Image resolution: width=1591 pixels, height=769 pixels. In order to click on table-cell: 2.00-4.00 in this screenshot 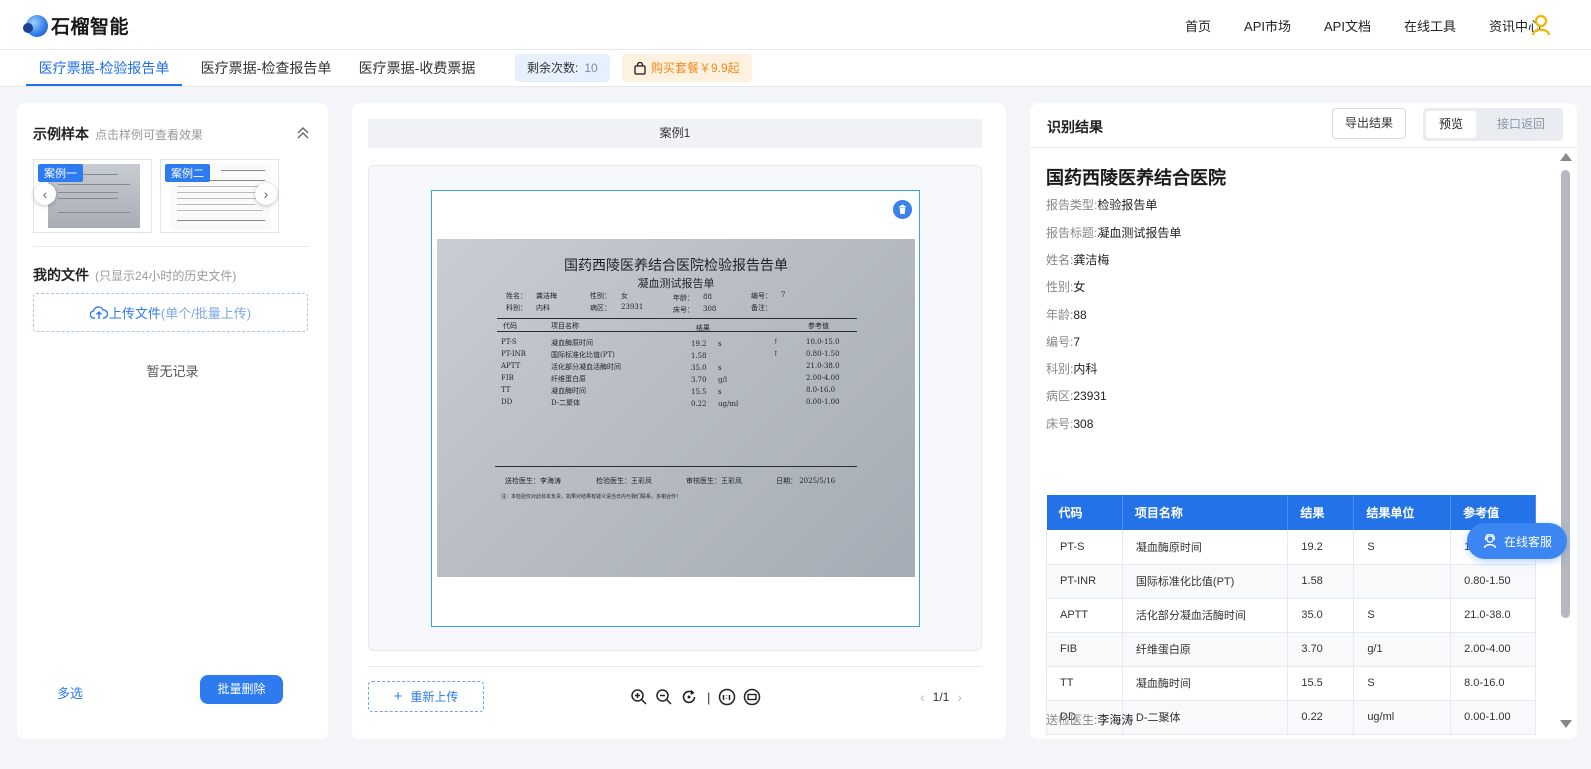, I will do `click(1493, 649)`.